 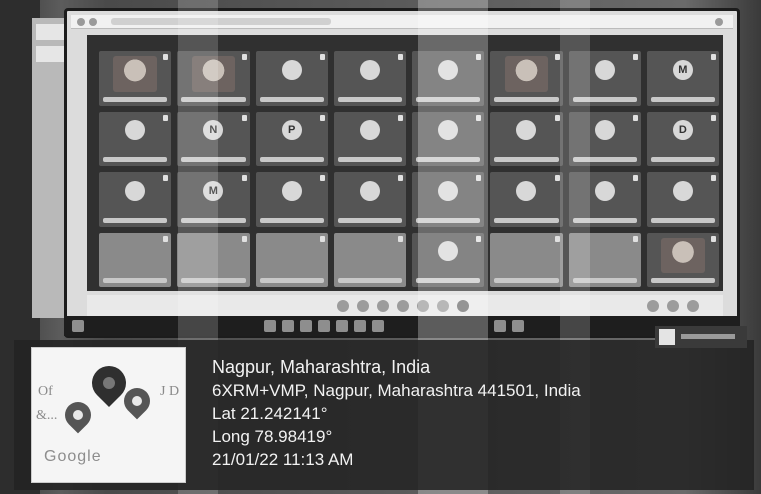 I want to click on chat-icon, so click(x=693, y=306).